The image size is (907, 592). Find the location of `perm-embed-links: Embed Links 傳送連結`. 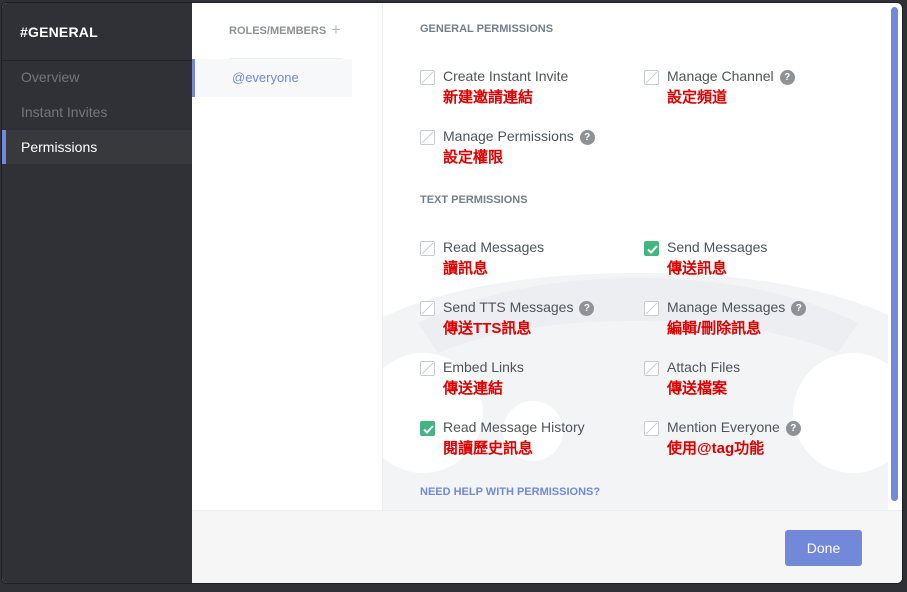

perm-embed-links: Embed Links 傳送連結 is located at coordinates (530, 381).